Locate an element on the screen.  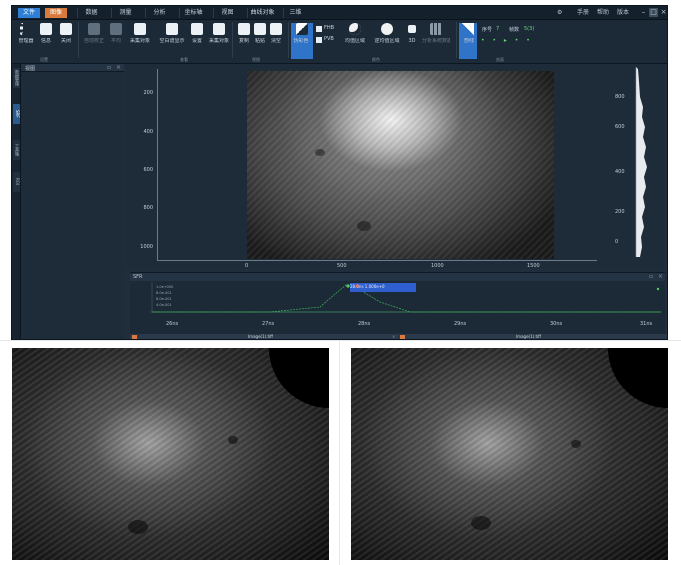
tab-data-manager: 数据管理 is located at coordinates (16, 78).